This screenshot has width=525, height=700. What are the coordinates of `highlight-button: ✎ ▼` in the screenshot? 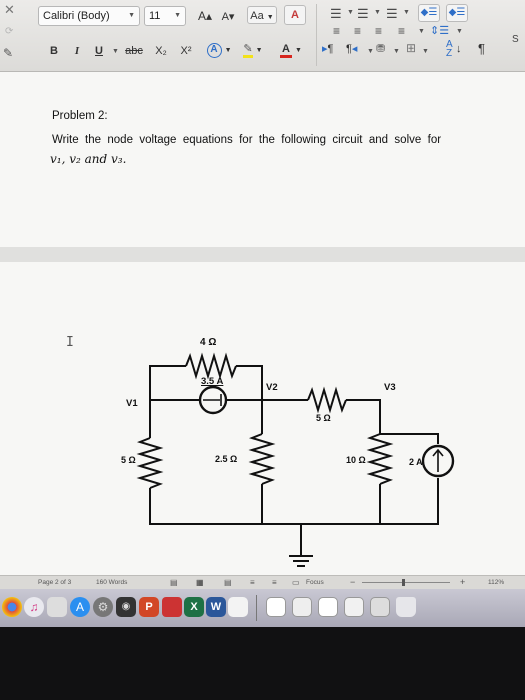 It's located at (253, 49).